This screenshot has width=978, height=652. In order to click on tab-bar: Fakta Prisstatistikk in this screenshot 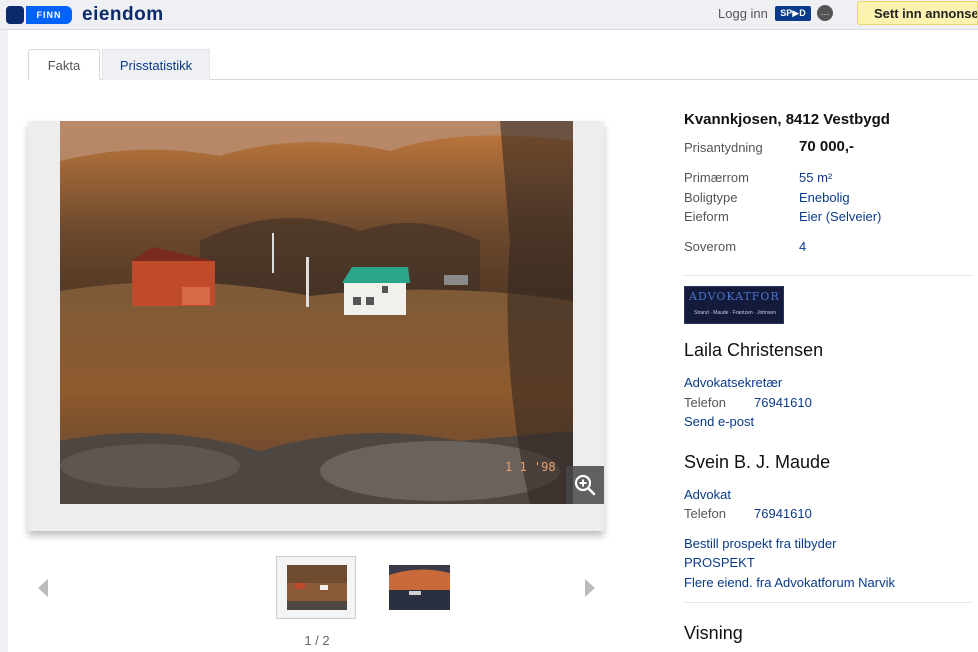, I will do `click(503, 64)`.